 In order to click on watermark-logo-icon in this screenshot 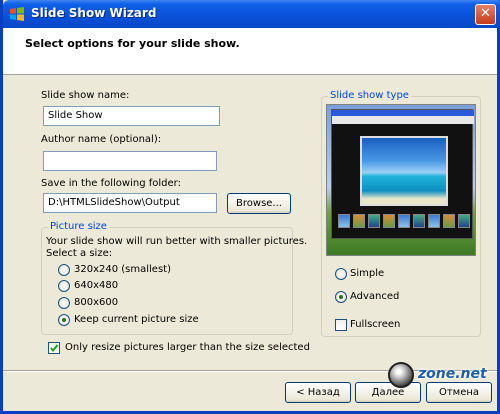, I will do `click(401, 375)`.